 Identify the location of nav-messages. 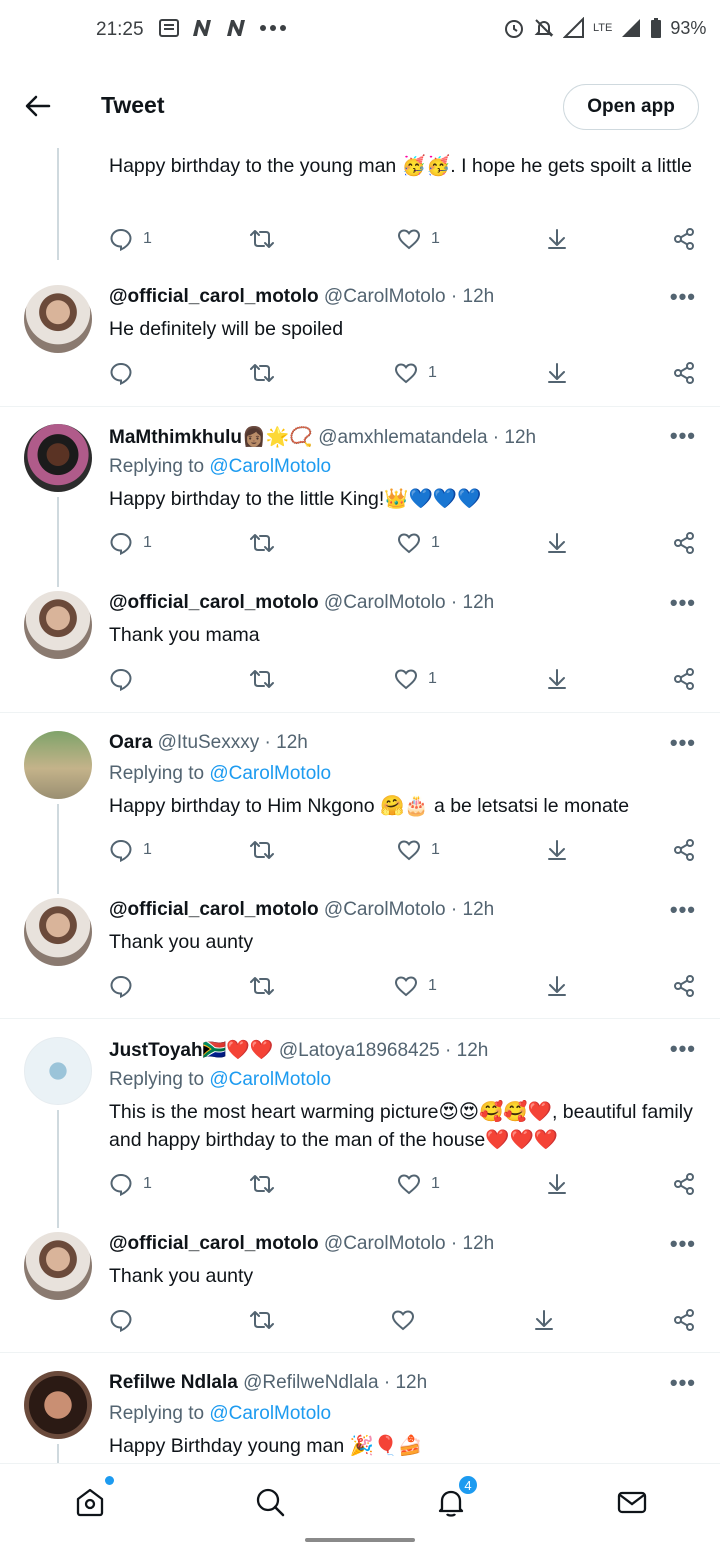
(632, 1502).